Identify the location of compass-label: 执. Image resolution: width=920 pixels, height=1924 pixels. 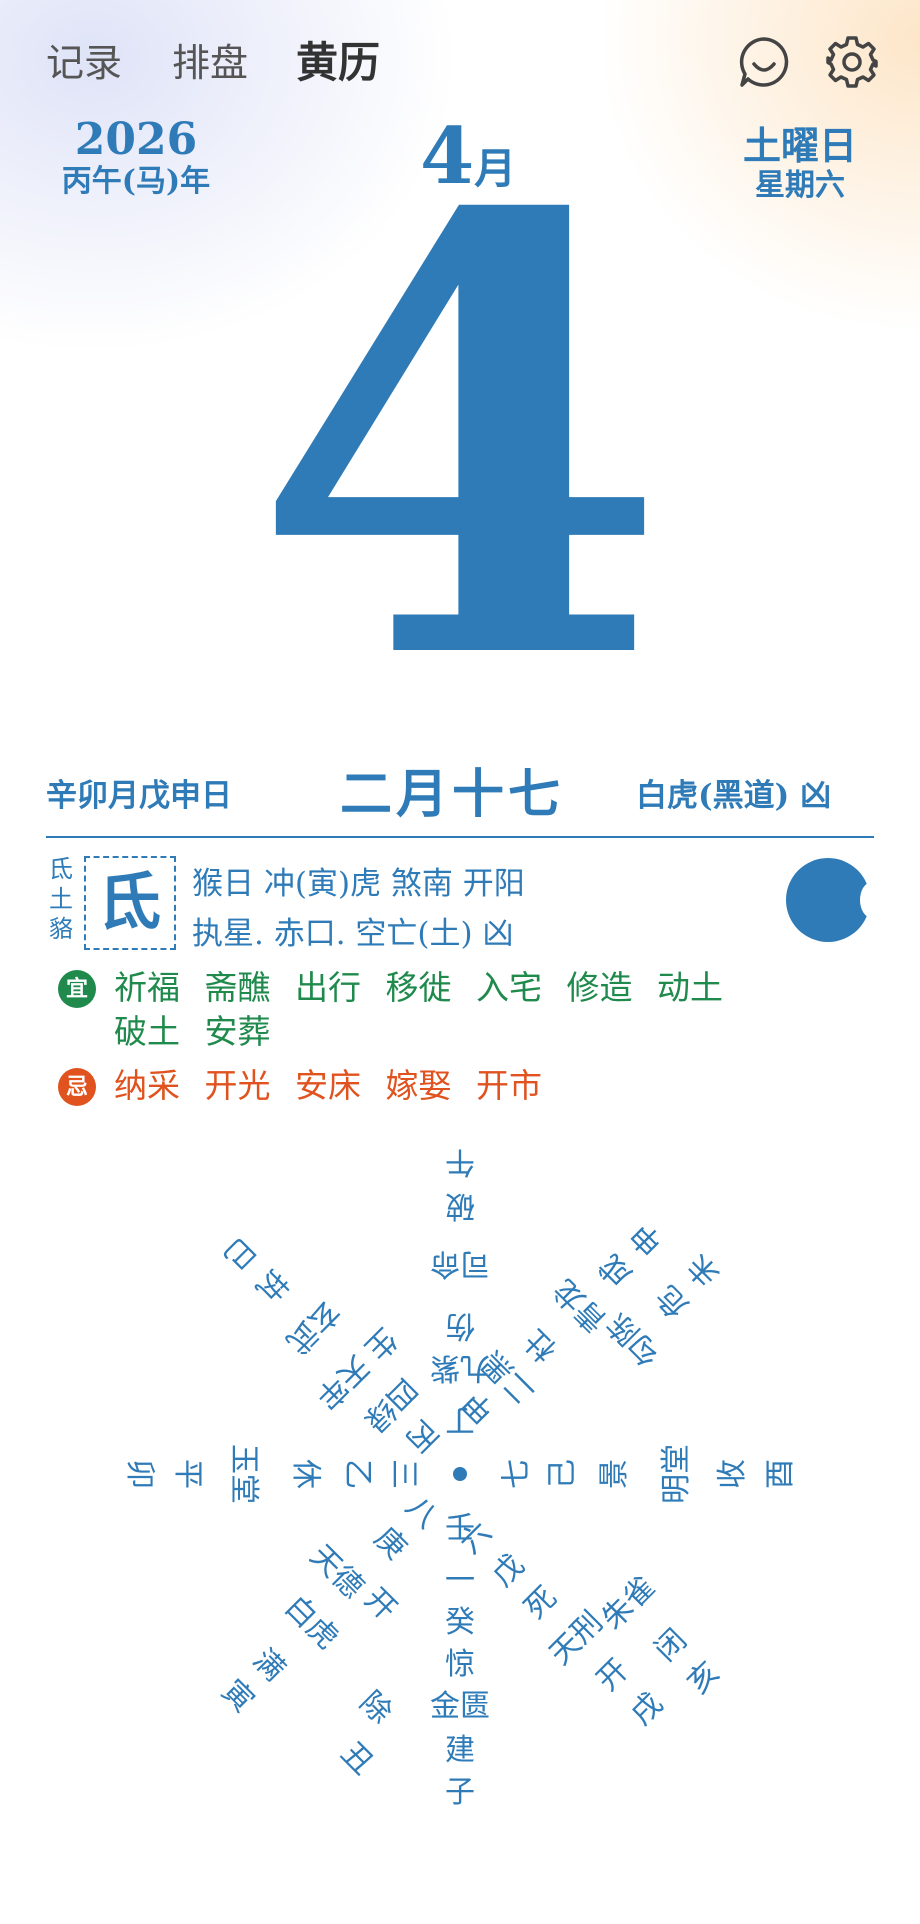
(272, 1286).